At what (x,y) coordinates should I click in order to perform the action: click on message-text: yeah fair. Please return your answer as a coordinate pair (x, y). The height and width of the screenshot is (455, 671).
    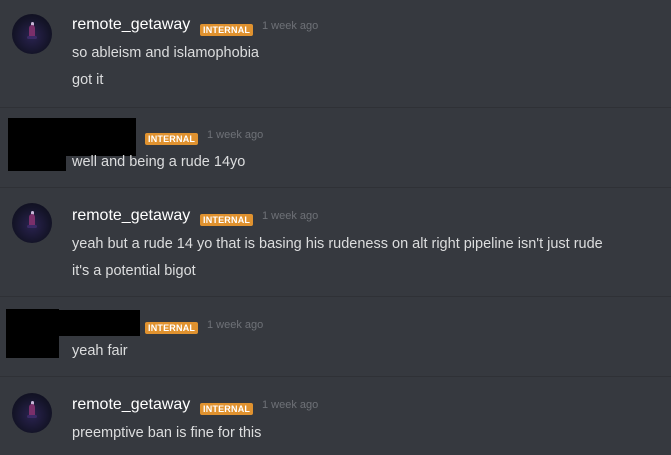
    Looking at the image, I should click on (100, 351).